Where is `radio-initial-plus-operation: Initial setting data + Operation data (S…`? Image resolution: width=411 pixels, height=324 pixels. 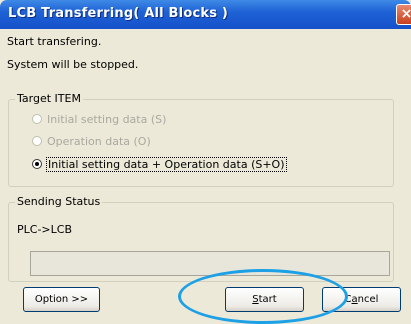
radio-initial-plus-operation: Initial setting data + Operation data (S… is located at coordinates (159, 164).